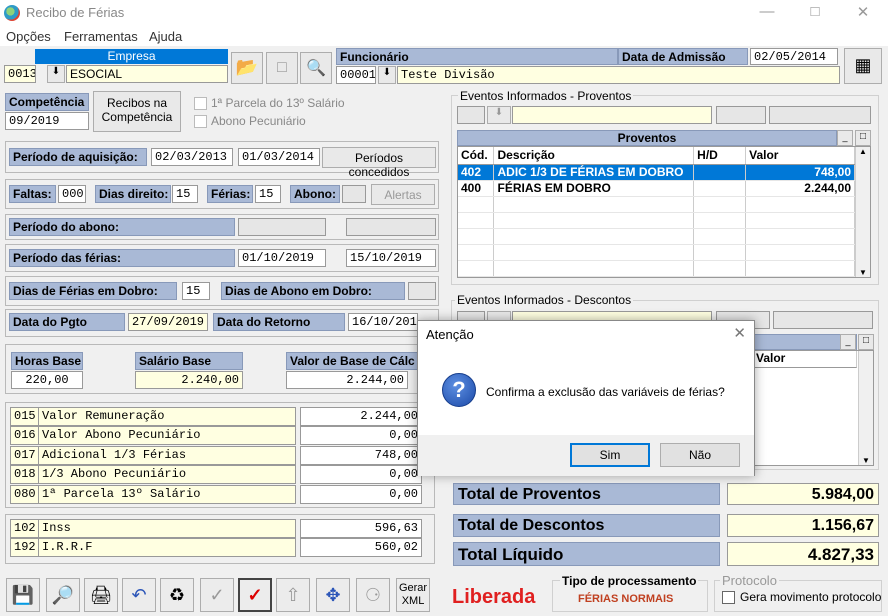 The width and height of the screenshot is (888, 616). I want to click on minimize-icon: —, so click(767, 11).